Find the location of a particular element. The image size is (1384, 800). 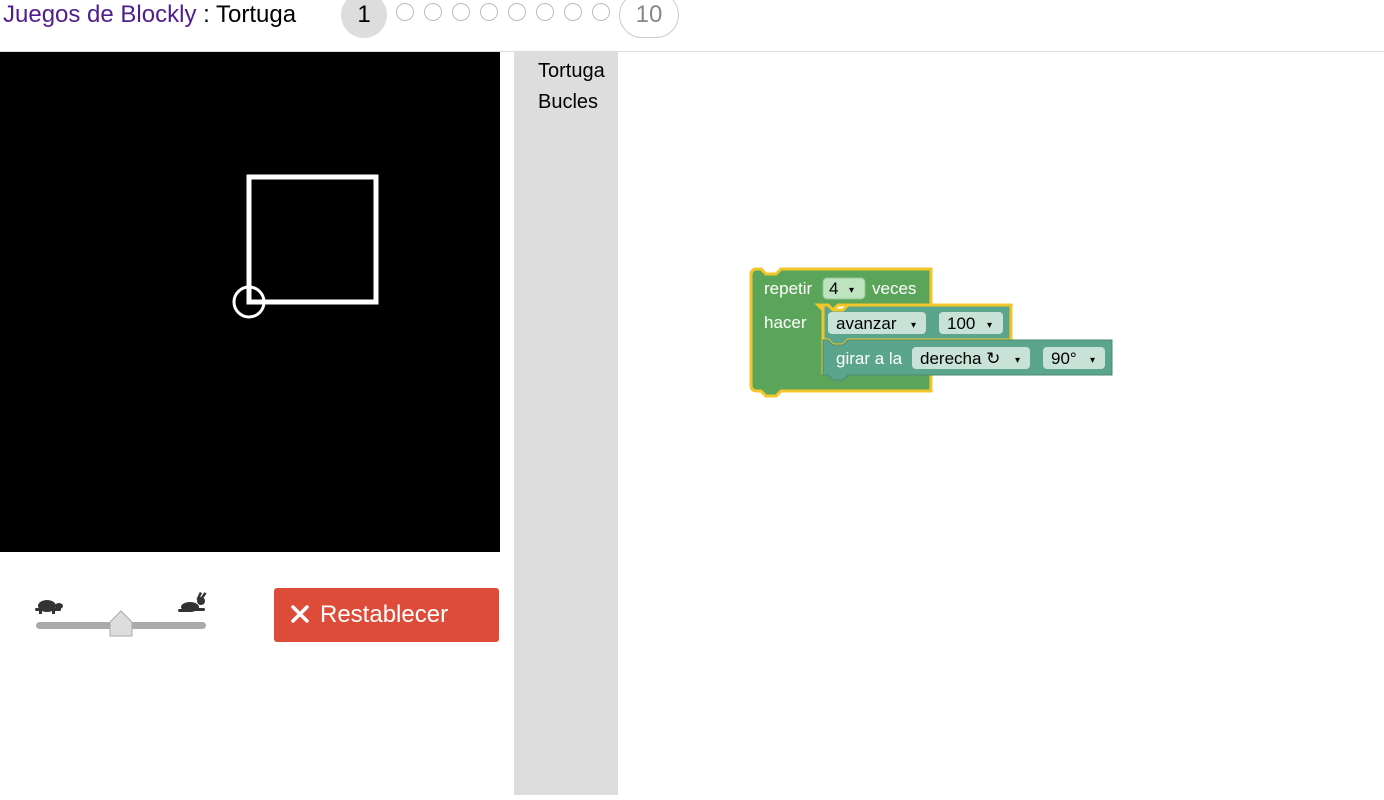

turn-angle-dropdown: 90° ▾ is located at coordinates (1074, 358).